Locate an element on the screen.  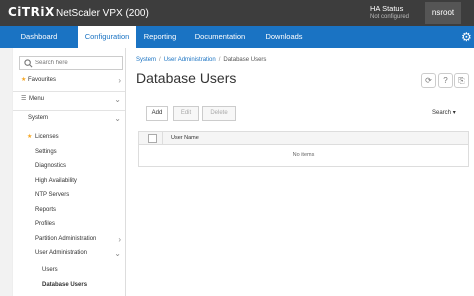
caret-down-icon: ▾ is located at coordinates (454, 113).